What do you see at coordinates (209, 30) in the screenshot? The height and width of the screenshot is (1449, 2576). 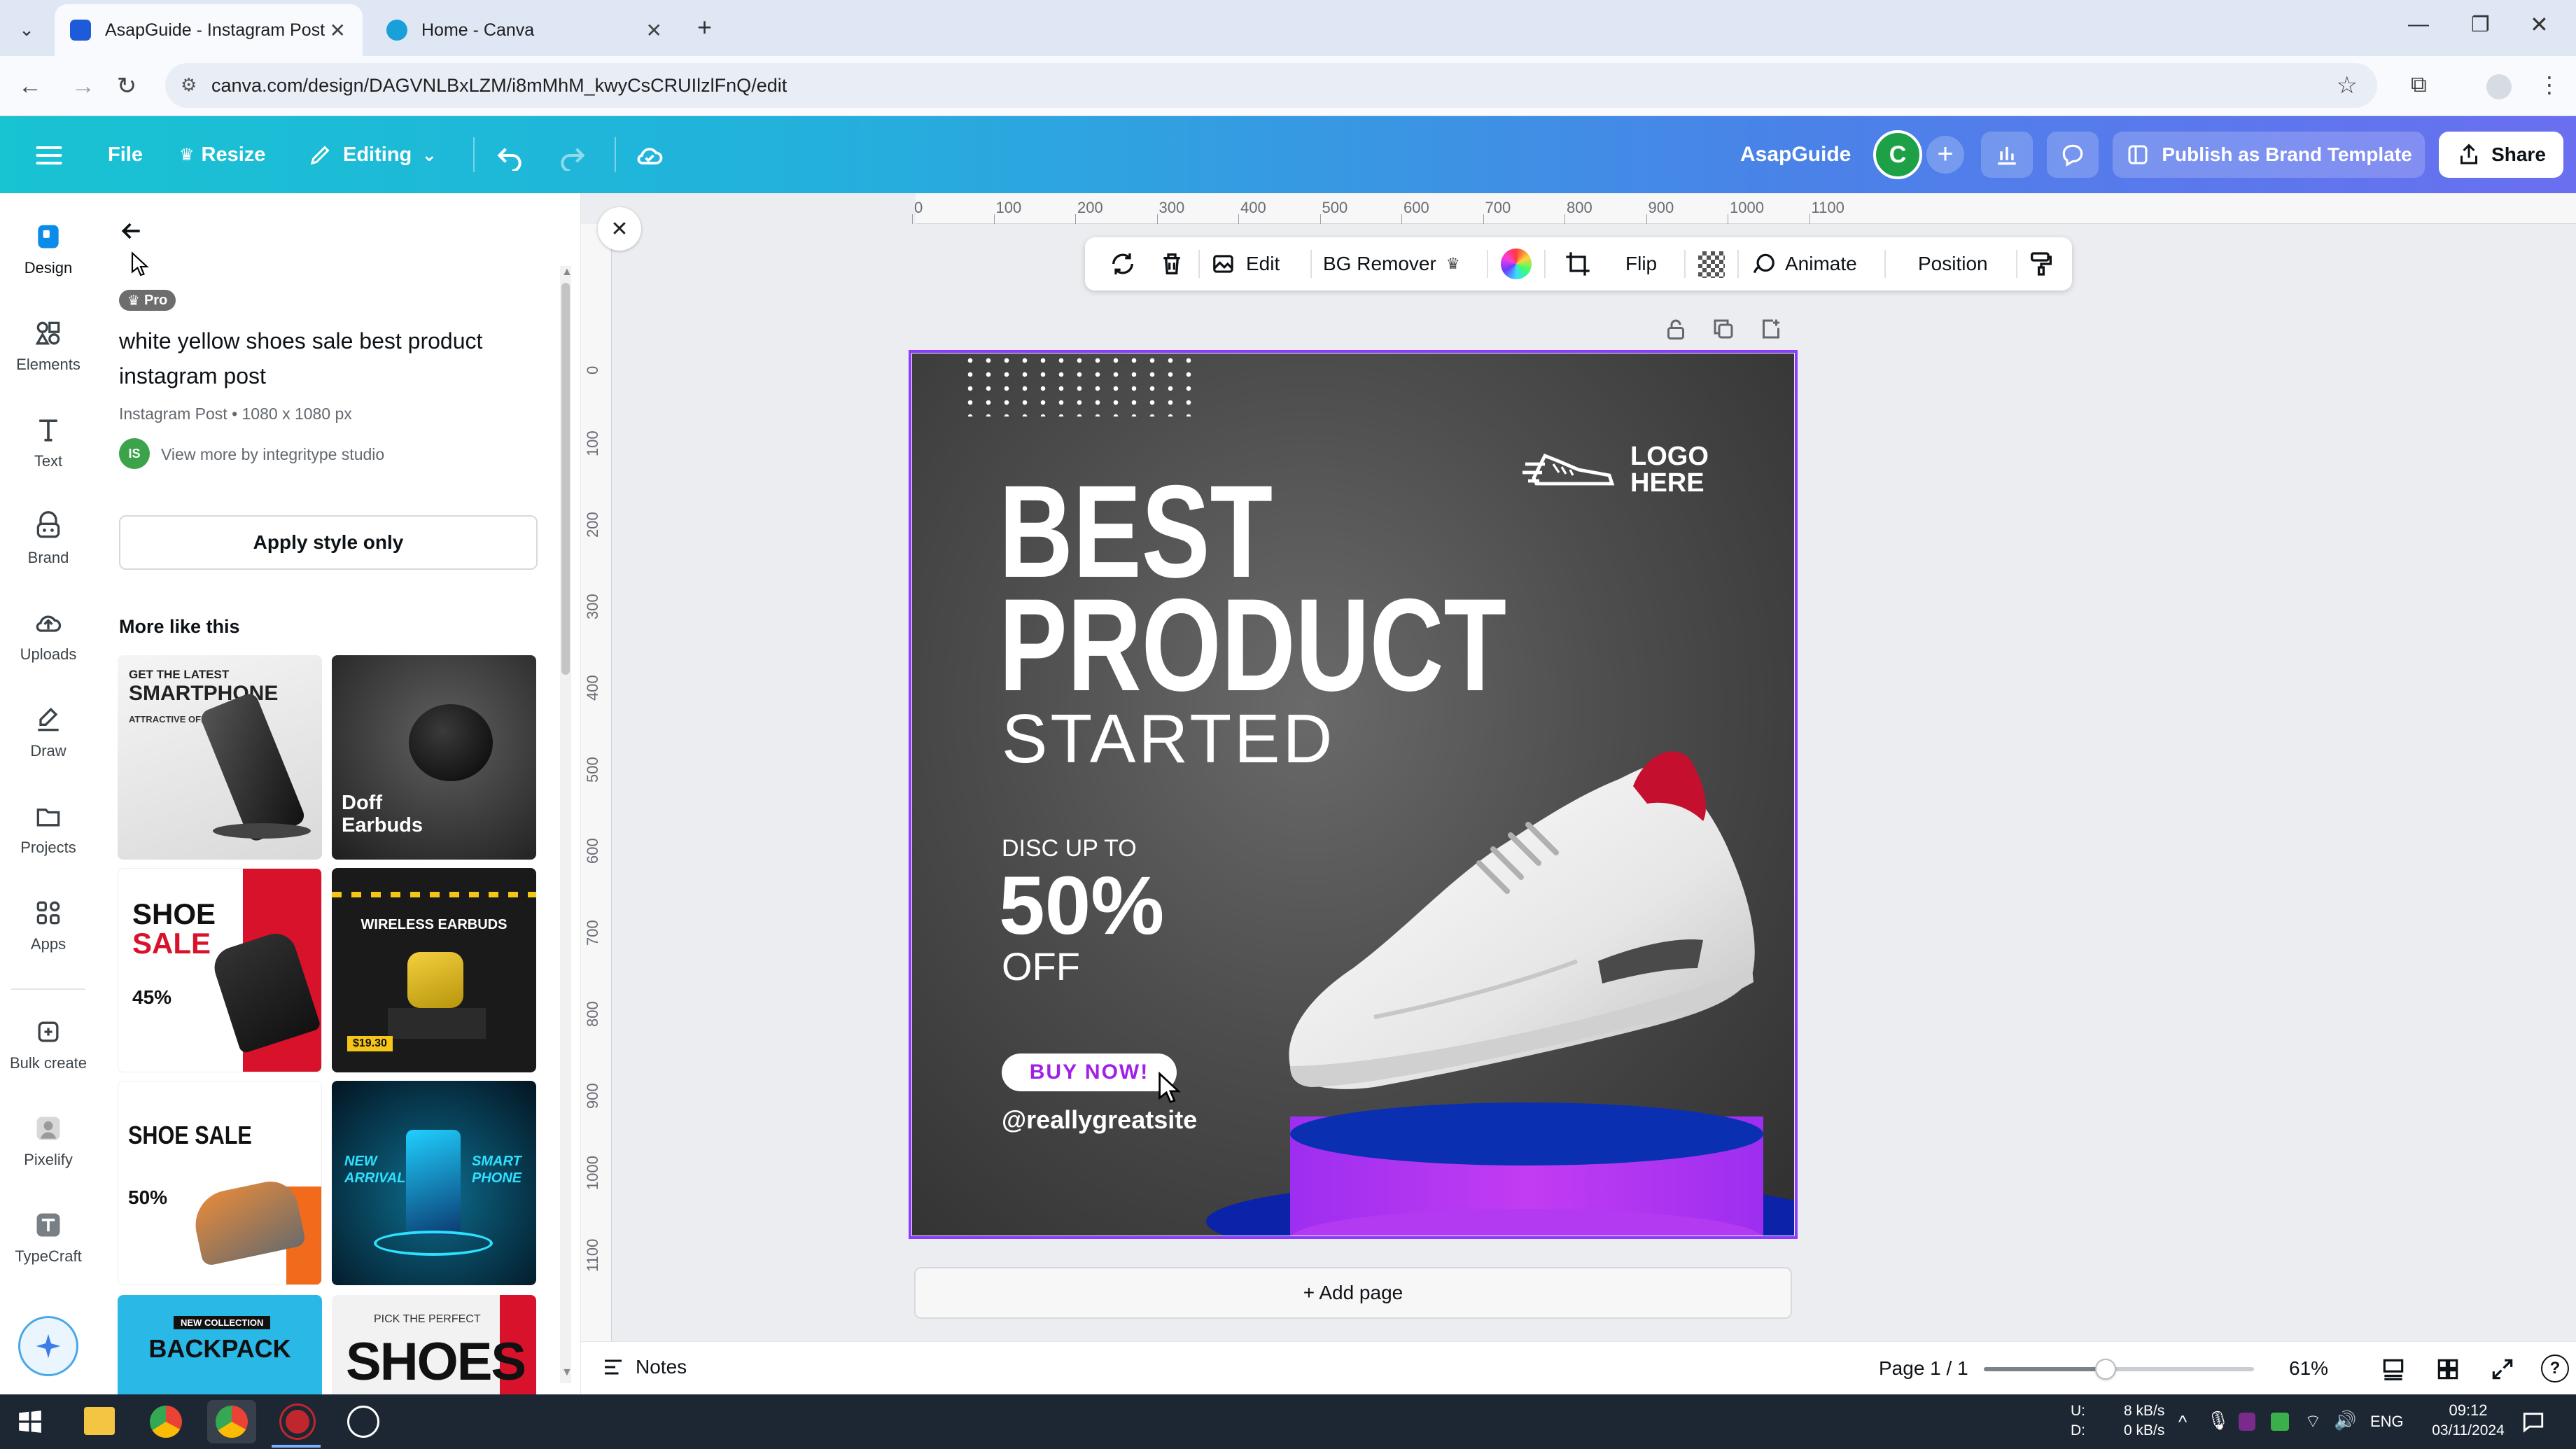 I see `tab-asapguide: AsapGuide - Instagram Post ✕` at bounding box center [209, 30].